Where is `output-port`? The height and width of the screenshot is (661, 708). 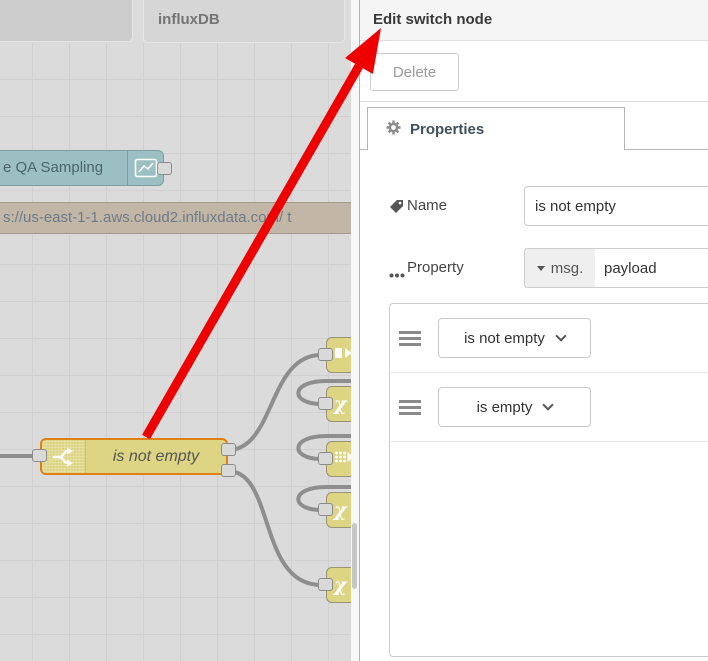
output-port is located at coordinates (164, 168).